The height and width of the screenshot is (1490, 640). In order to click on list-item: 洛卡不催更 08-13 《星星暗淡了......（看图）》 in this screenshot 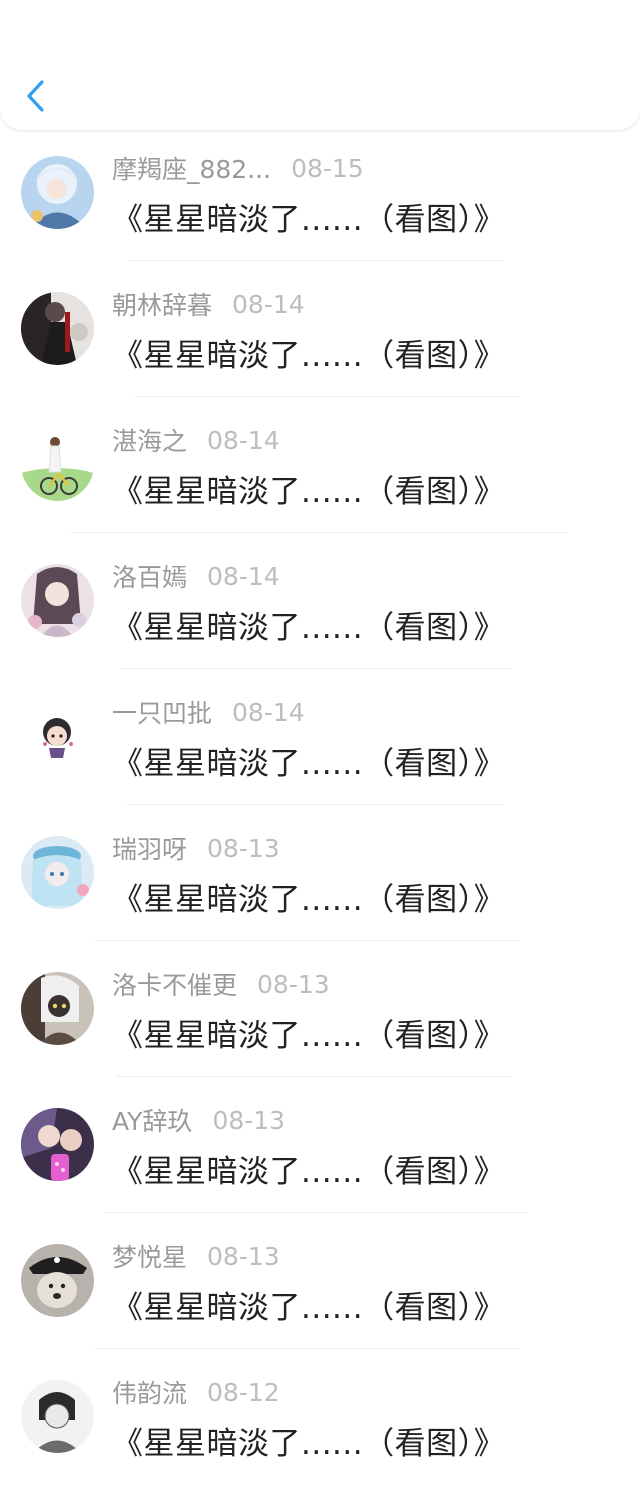, I will do `click(320, 1014)`.